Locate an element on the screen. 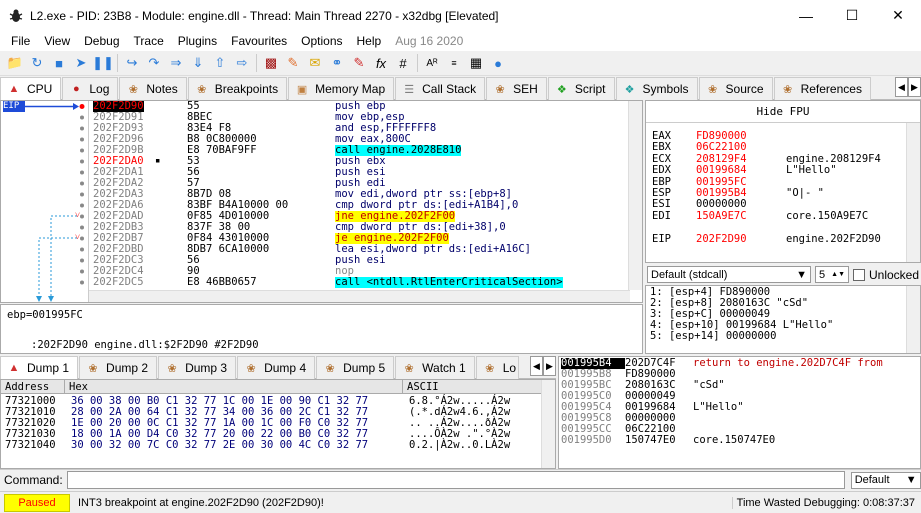 Image resolution: width=921 pixels, height=513 pixels. tab-dump-1: ▲ Dump 1 is located at coordinates (39, 367).